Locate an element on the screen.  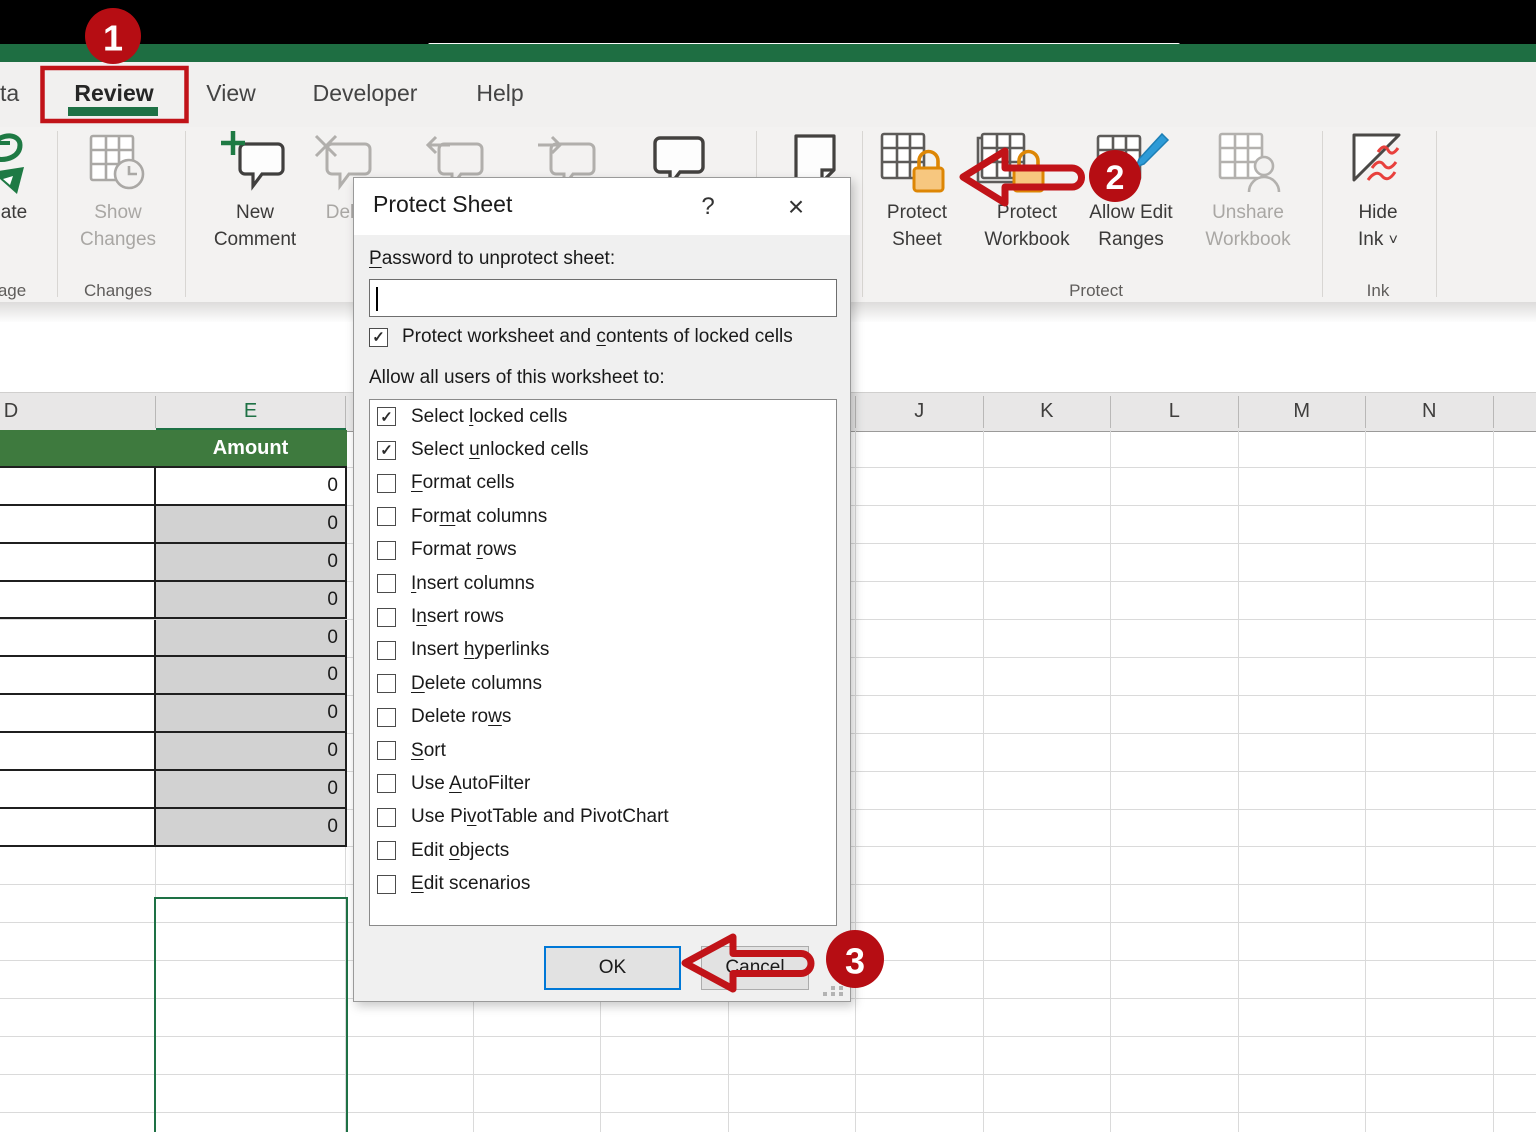
permission-option-label: Edit scenarios is located at coordinates (471, 884).